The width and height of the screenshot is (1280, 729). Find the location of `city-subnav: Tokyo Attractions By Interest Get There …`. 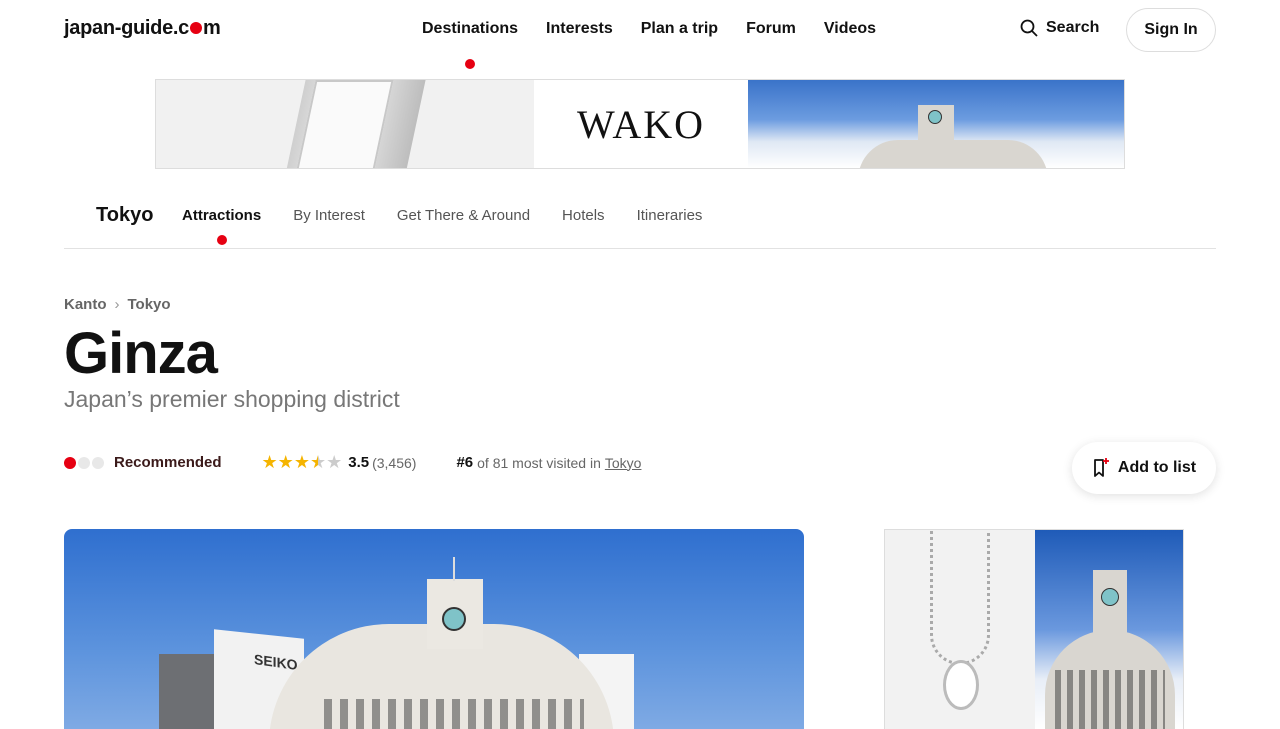

city-subnav: Tokyo Attractions By Interest Get There … is located at coordinates (640, 214).